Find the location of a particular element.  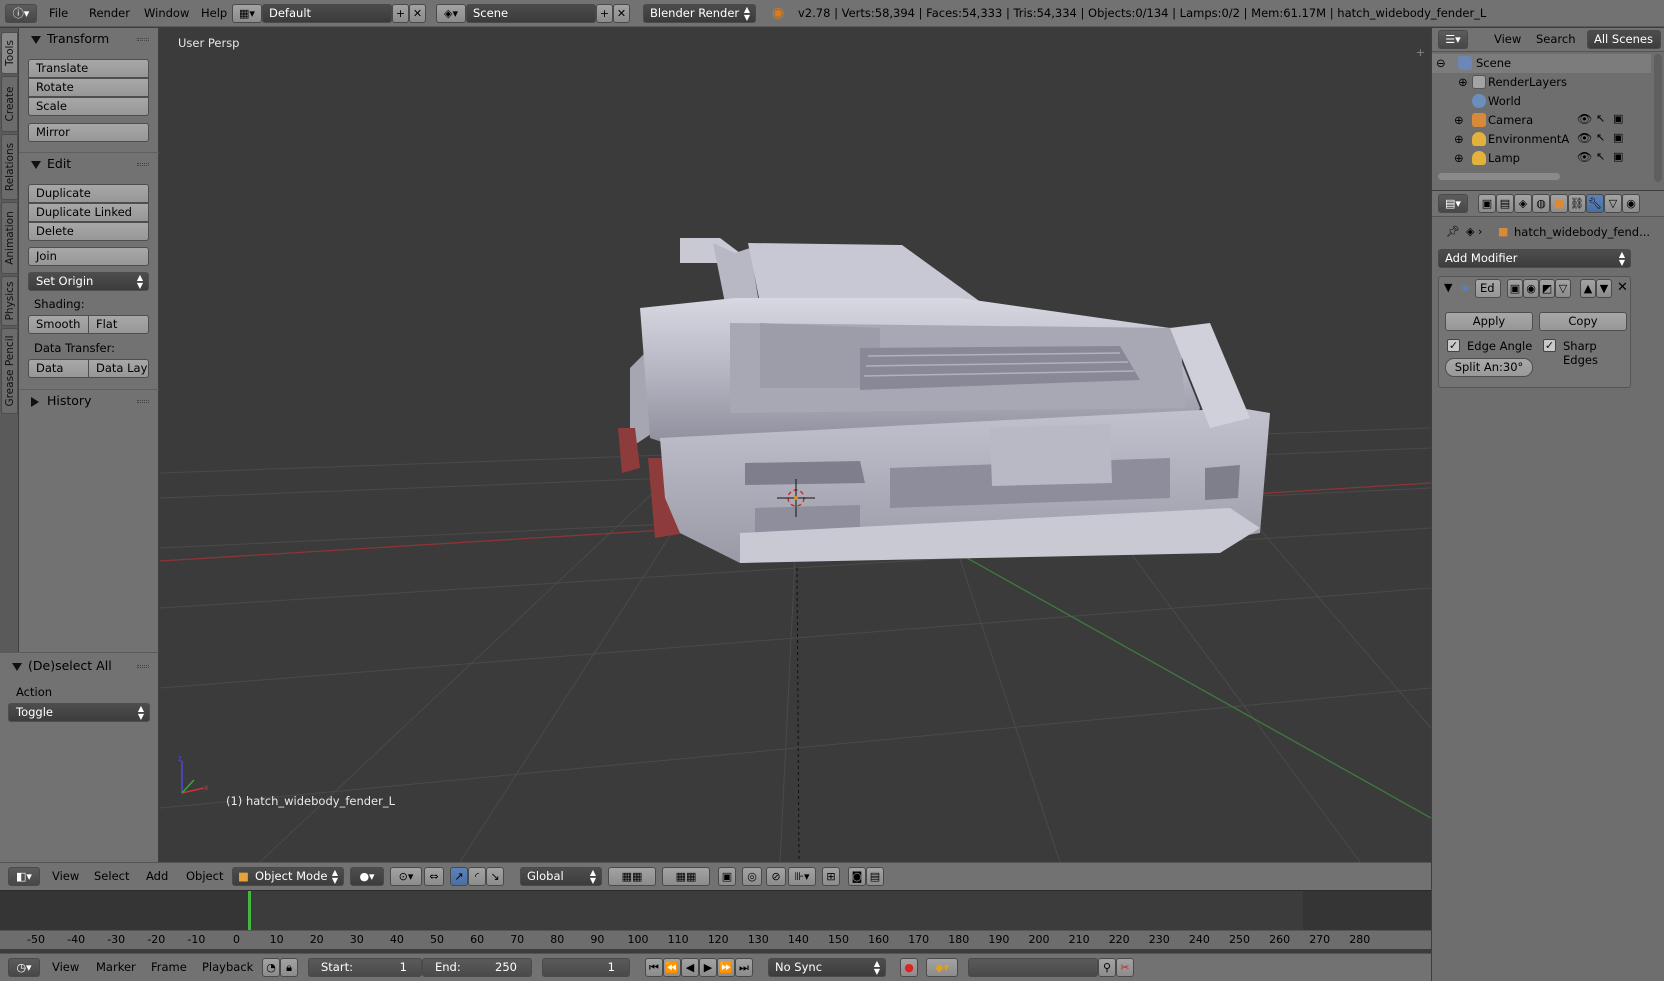

rotate-manipulator-icon: ◜ is located at coordinates (477, 876).